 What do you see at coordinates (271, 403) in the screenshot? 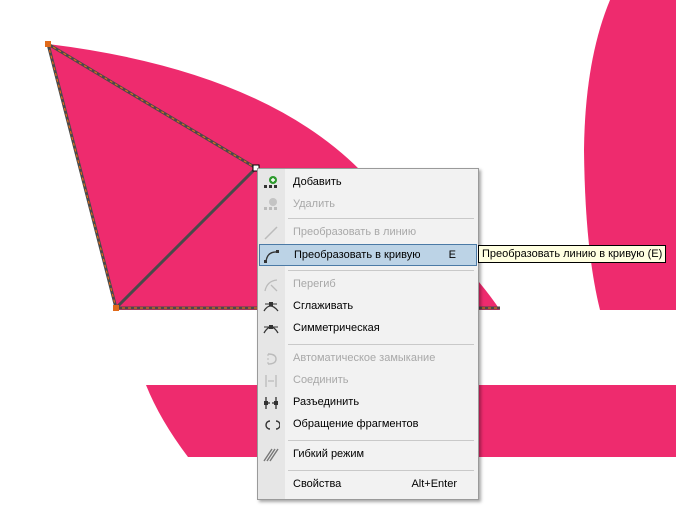
I see `break-apart-icon` at bounding box center [271, 403].